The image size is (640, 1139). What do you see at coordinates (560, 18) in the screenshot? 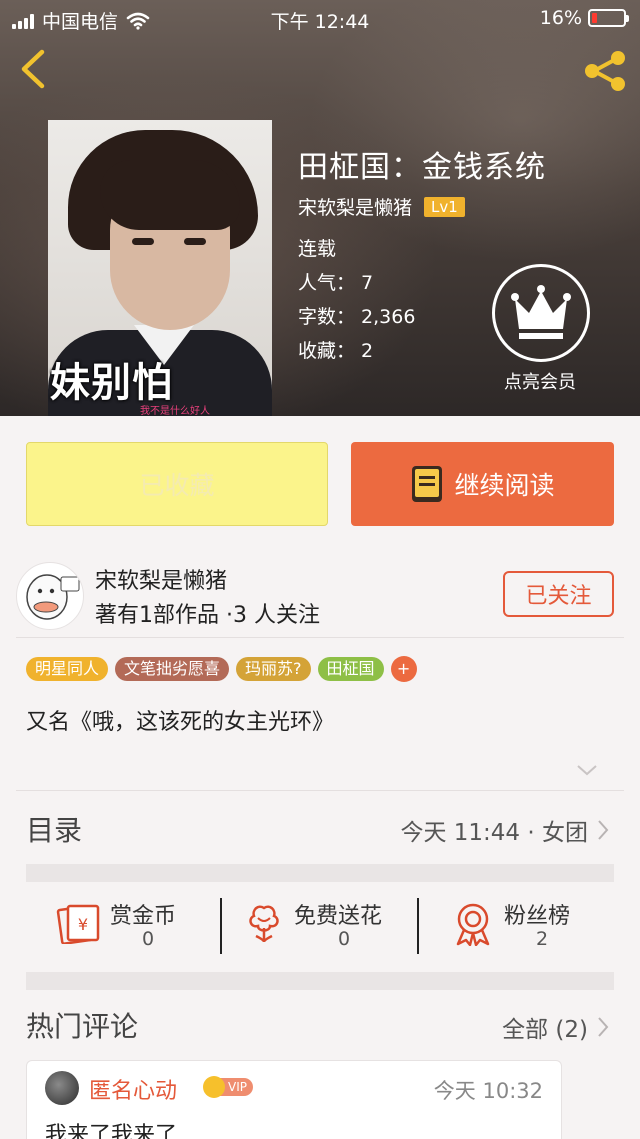
I see `battery-percent: 16%` at bounding box center [560, 18].